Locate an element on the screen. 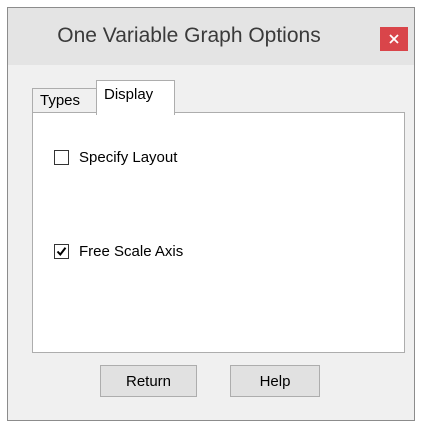 This screenshot has height=425, width=422. tab-display: Display is located at coordinates (135, 97).